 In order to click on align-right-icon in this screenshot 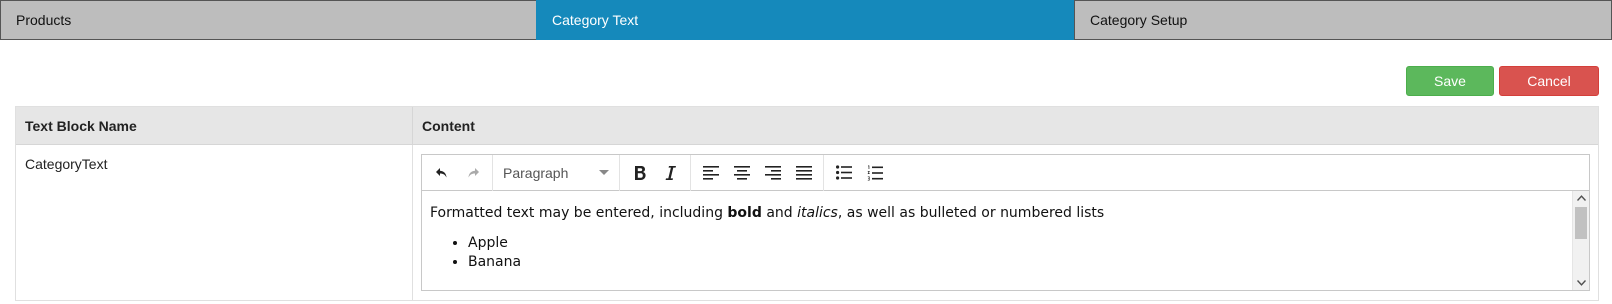, I will do `click(772, 173)`.